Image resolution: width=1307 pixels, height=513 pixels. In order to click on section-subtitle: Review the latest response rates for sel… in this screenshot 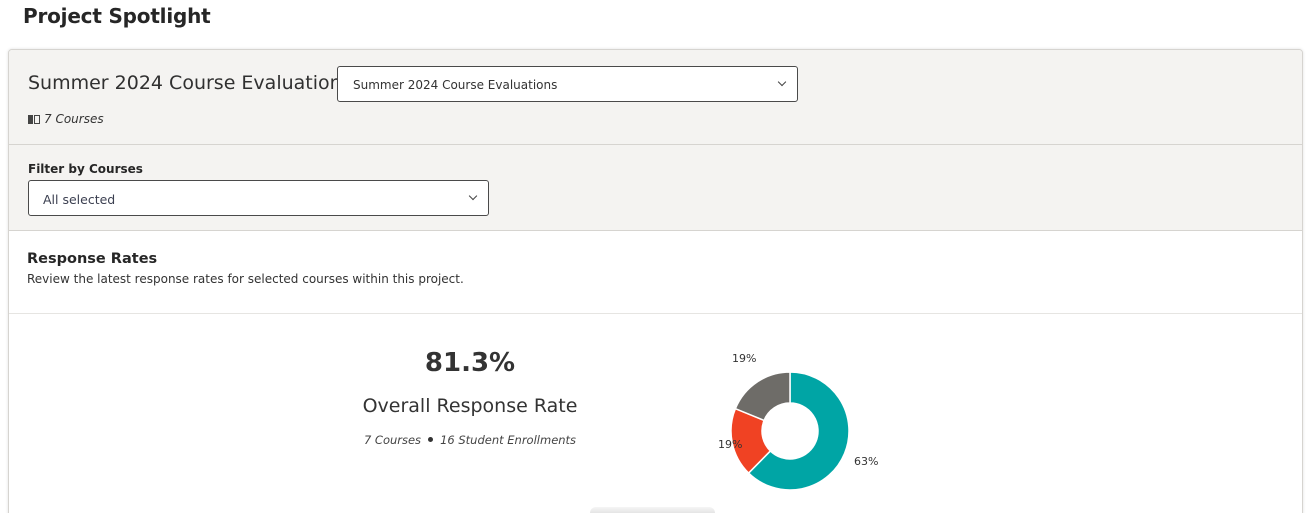, I will do `click(245, 279)`.